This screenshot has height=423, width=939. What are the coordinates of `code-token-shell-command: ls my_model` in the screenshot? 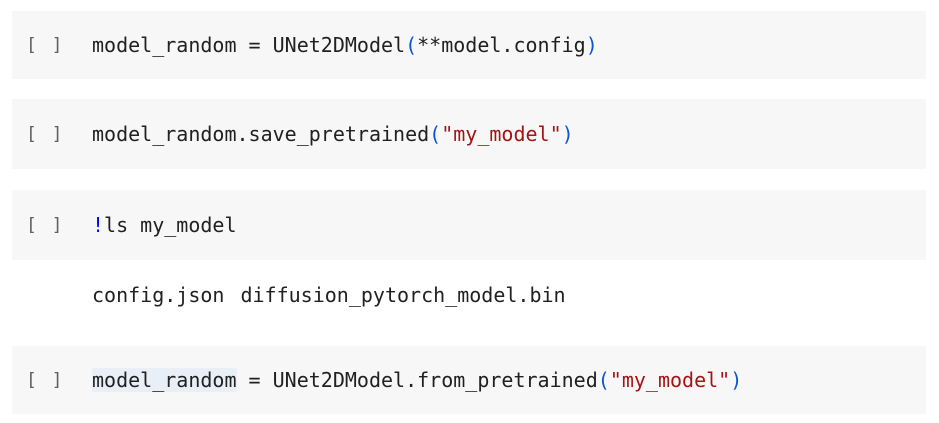 It's located at (170, 225).